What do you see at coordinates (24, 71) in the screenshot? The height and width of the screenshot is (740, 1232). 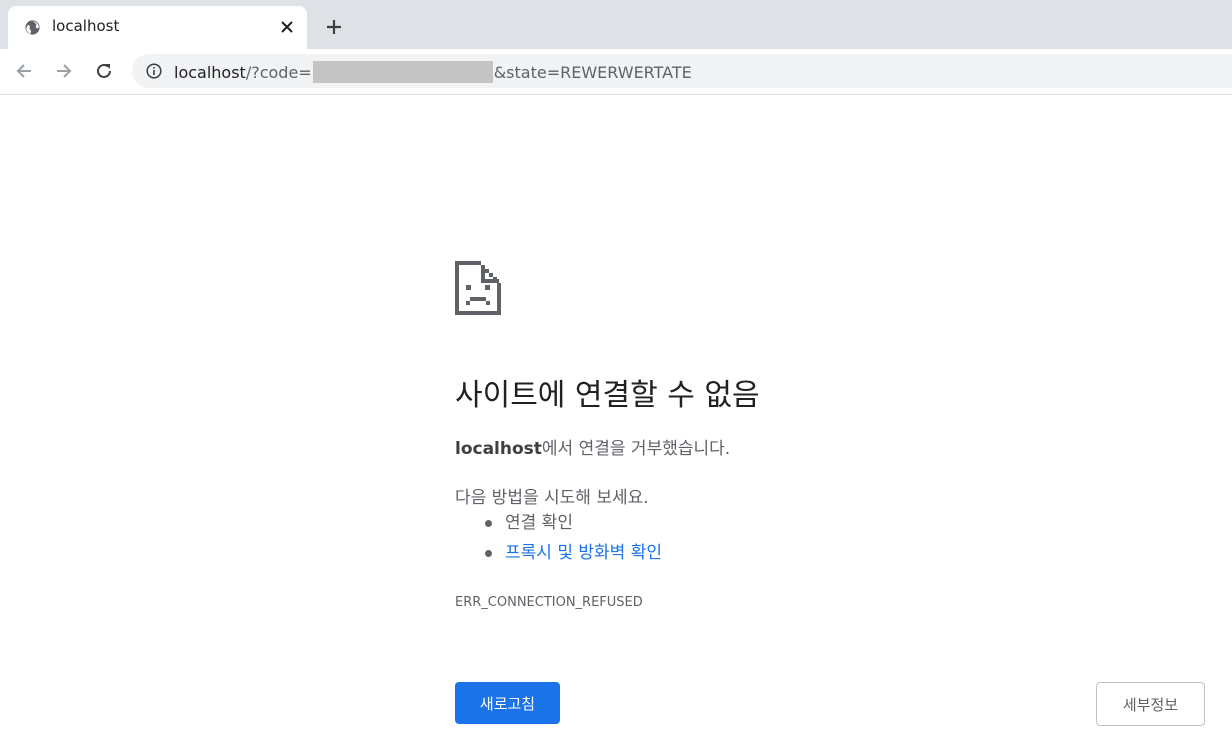 I see `back-arrow-icon` at bounding box center [24, 71].